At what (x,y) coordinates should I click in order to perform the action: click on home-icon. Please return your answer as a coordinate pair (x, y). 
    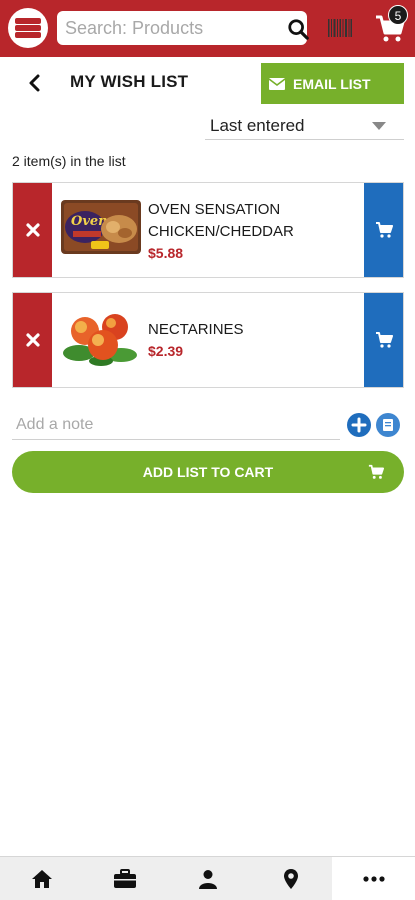
    Looking at the image, I should click on (41, 879).